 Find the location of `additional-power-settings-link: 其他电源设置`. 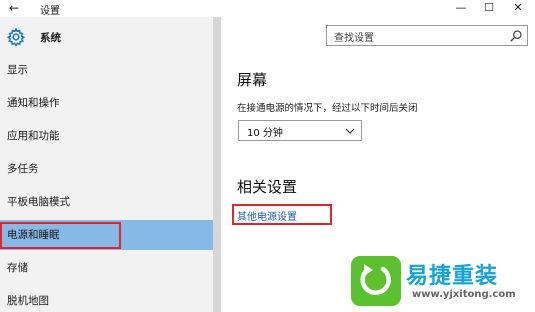

additional-power-settings-link: 其他电源设置 is located at coordinates (267, 215).